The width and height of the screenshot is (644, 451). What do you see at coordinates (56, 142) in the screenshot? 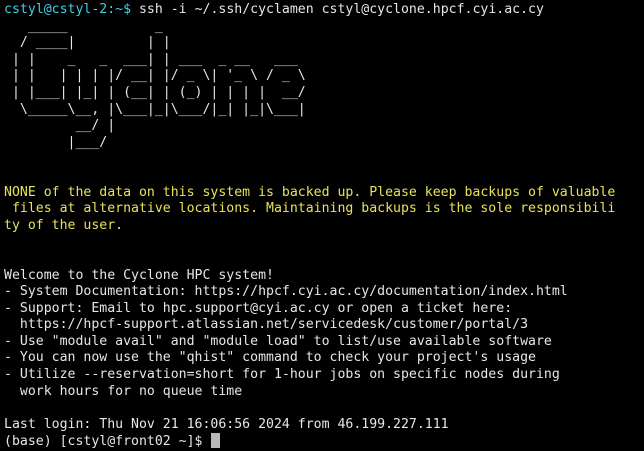
I see `banner-line: |___/` at bounding box center [56, 142].